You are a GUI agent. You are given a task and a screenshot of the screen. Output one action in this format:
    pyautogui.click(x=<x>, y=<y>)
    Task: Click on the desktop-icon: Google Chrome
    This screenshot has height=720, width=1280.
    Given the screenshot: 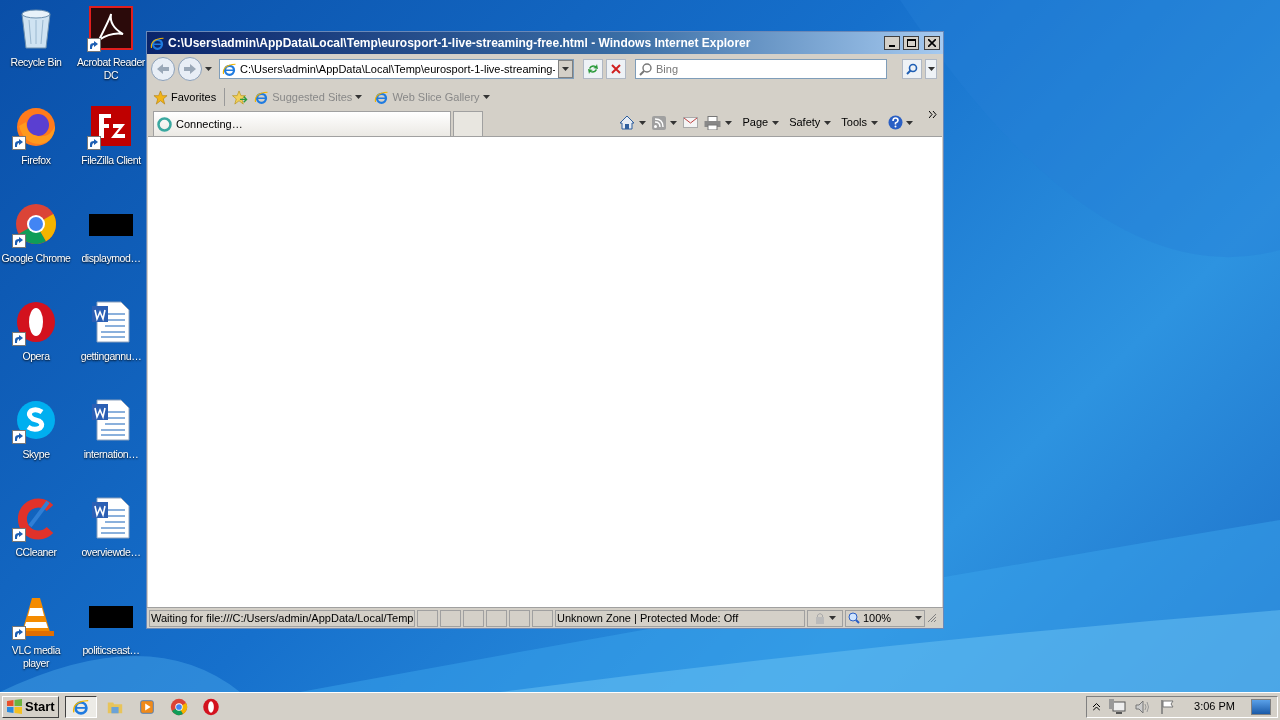 What is the action you would take?
    pyautogui.click(x=36, y=245)
    